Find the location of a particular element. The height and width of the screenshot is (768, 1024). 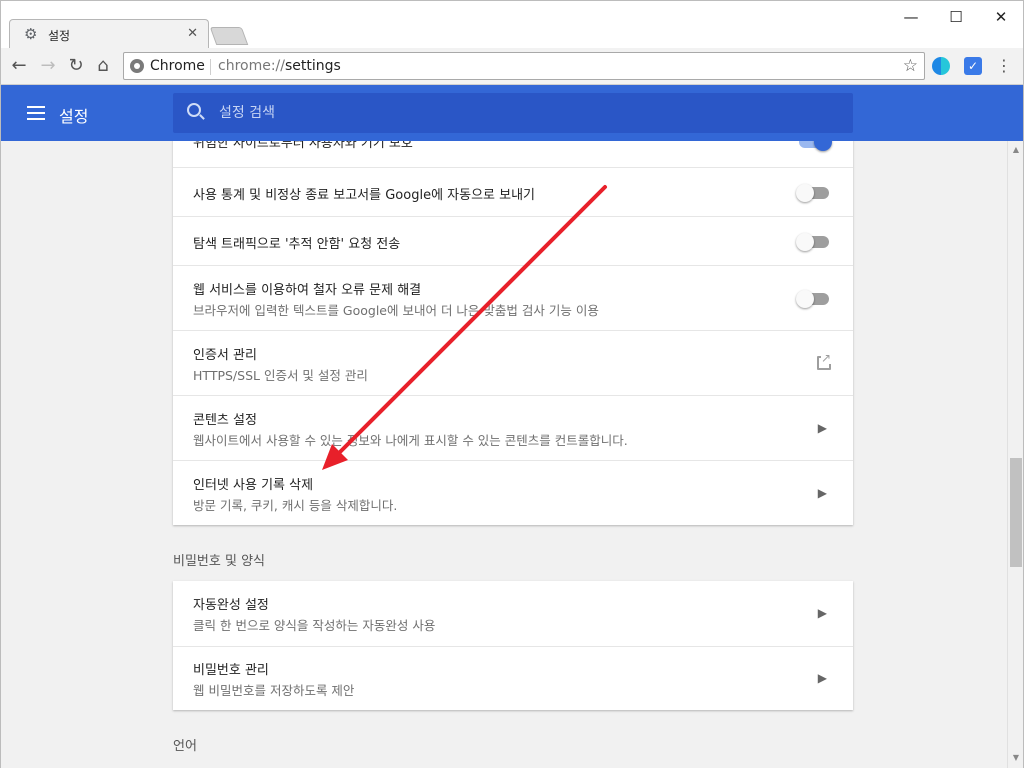

row-label: 인증서 관리 is located at coordinates (225, 355).